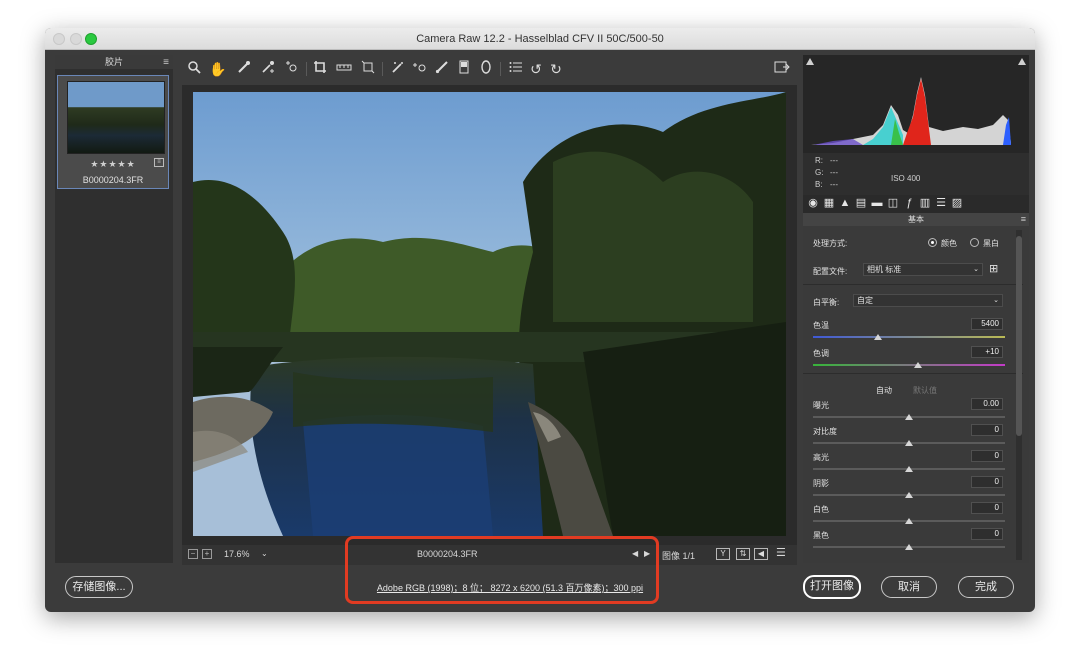  I want to click on highlights-value: 0, so click(987, 456).